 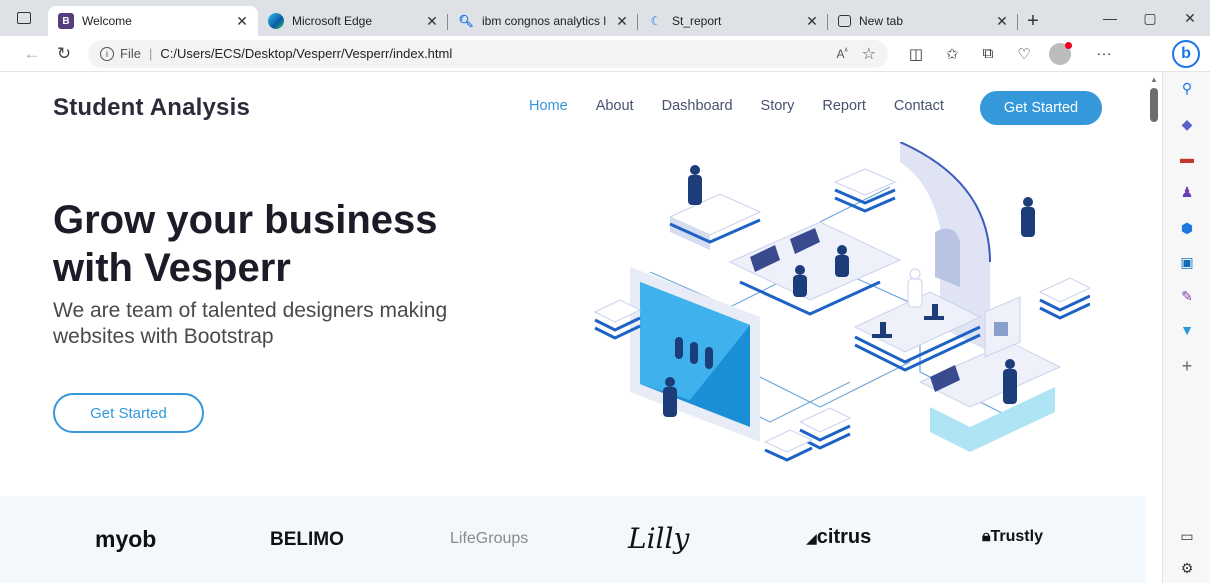 I want to click on microsoft-365-icon: ⬢, so click(x=1187, y=228).